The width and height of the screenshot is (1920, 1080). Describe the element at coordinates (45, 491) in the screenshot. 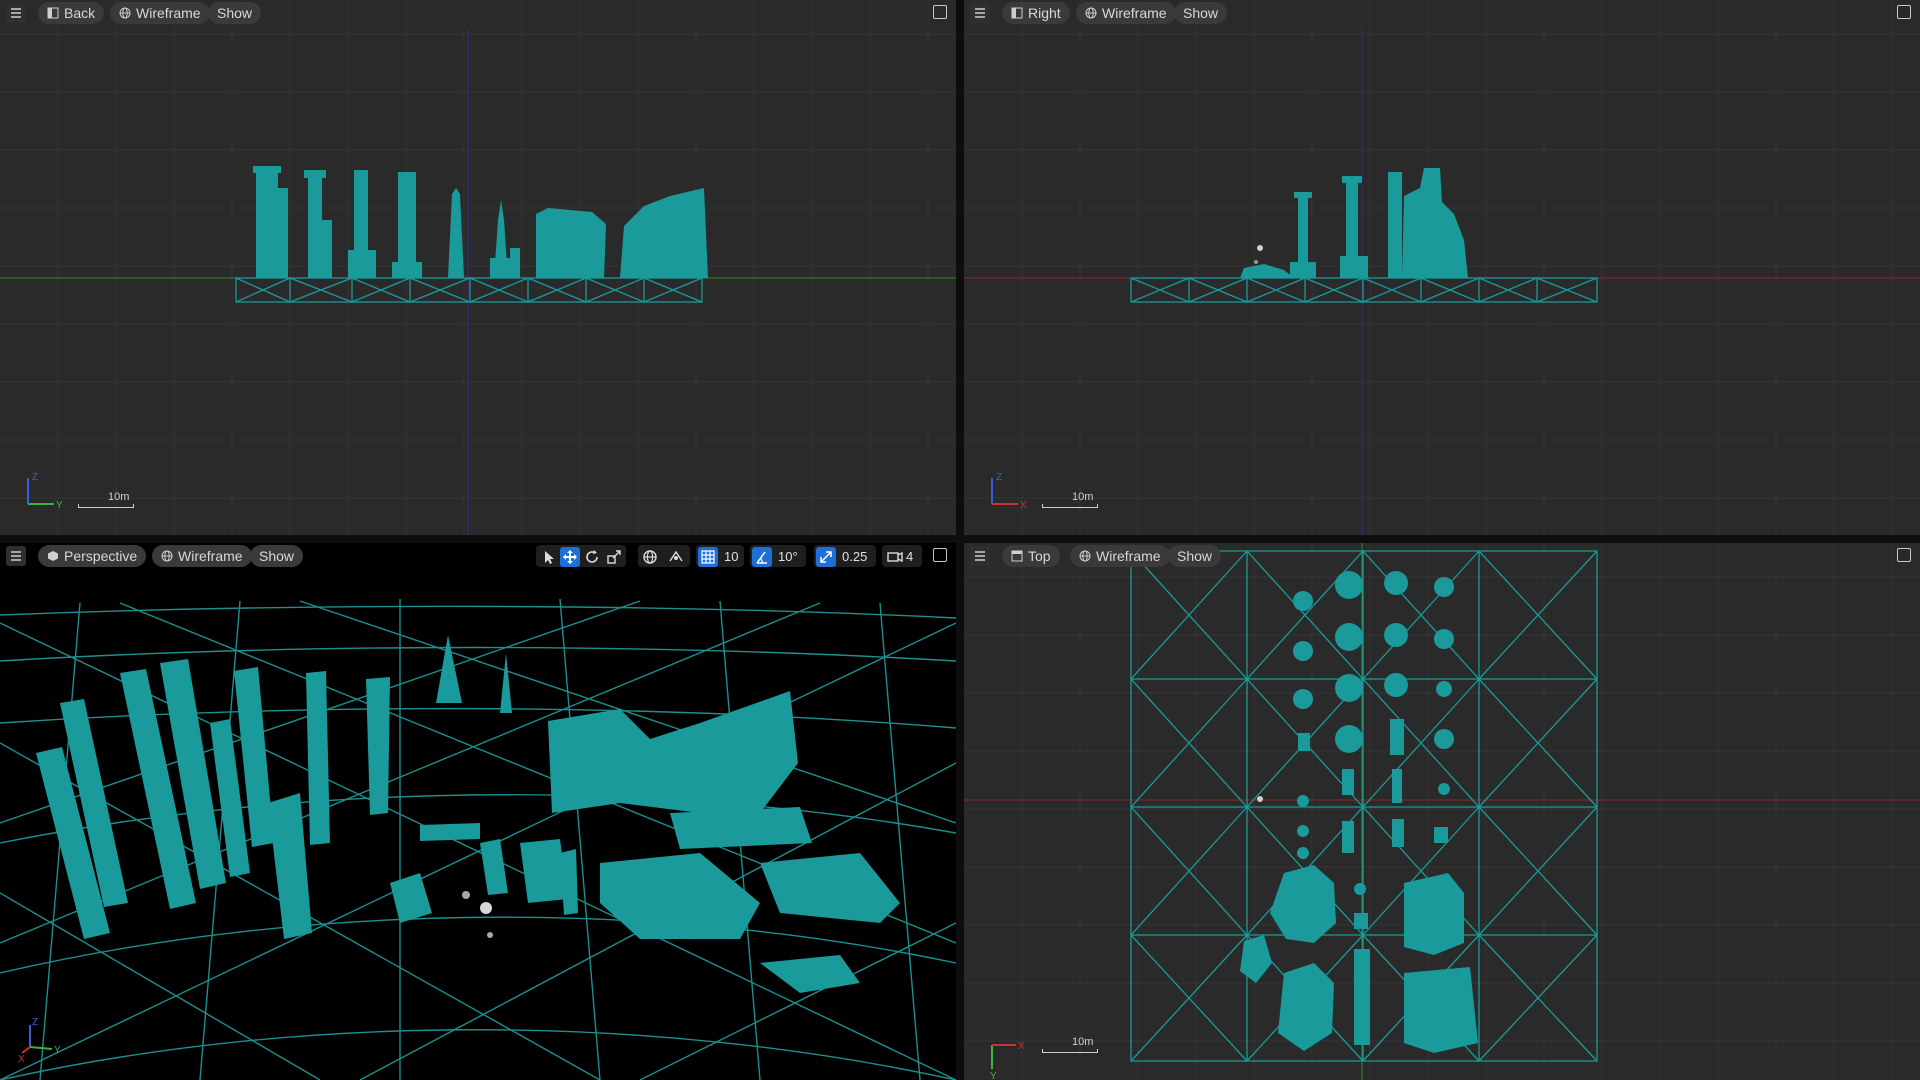

I see `axis-gizmo: Z Y` at that location.